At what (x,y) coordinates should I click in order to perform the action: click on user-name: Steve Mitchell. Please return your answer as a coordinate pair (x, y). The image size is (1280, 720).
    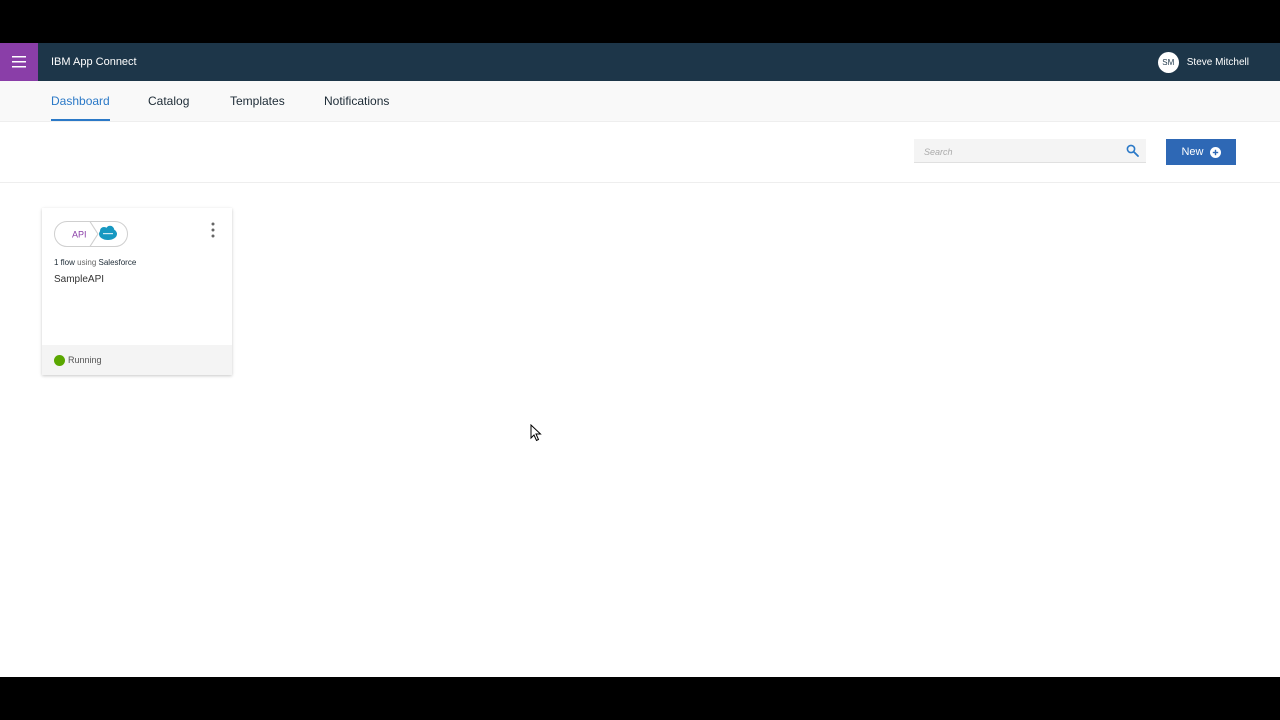
    Looking at the image, I should click on (1217, 62).